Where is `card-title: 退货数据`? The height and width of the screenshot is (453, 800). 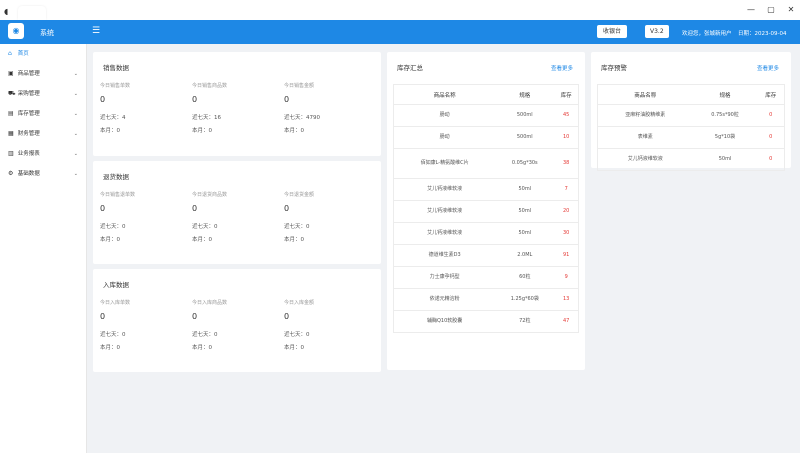 card-title: 退货数据 is located at coordinates (116, 177).